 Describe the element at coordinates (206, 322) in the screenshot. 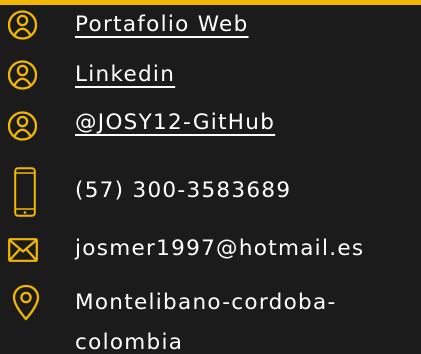

I see `address-text: Montelibano-cordoba-colombia` at that location.